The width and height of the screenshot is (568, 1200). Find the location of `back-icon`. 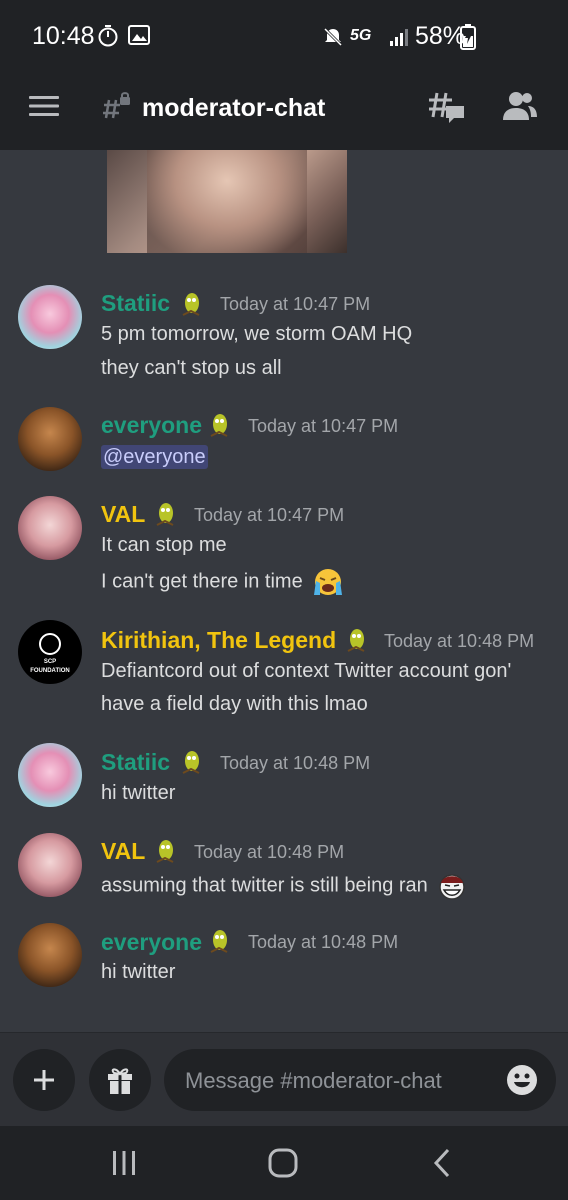

back-icon is located at coordinates (442, 1163).